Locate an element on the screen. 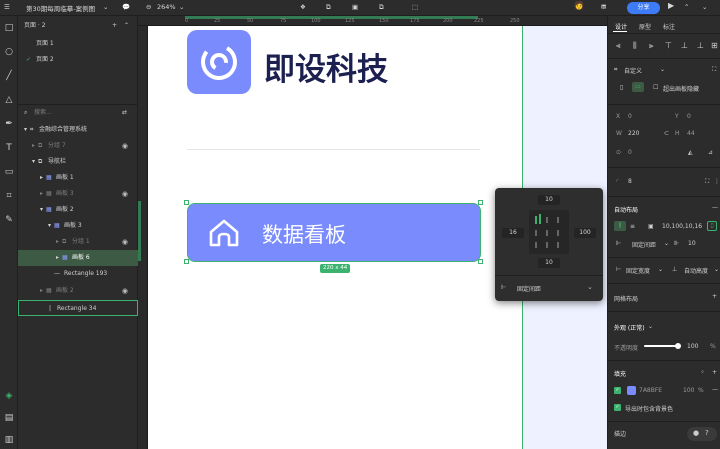 This screenshot has height=449, width=720. width-input: 220 is located at coordinates (633, 133).